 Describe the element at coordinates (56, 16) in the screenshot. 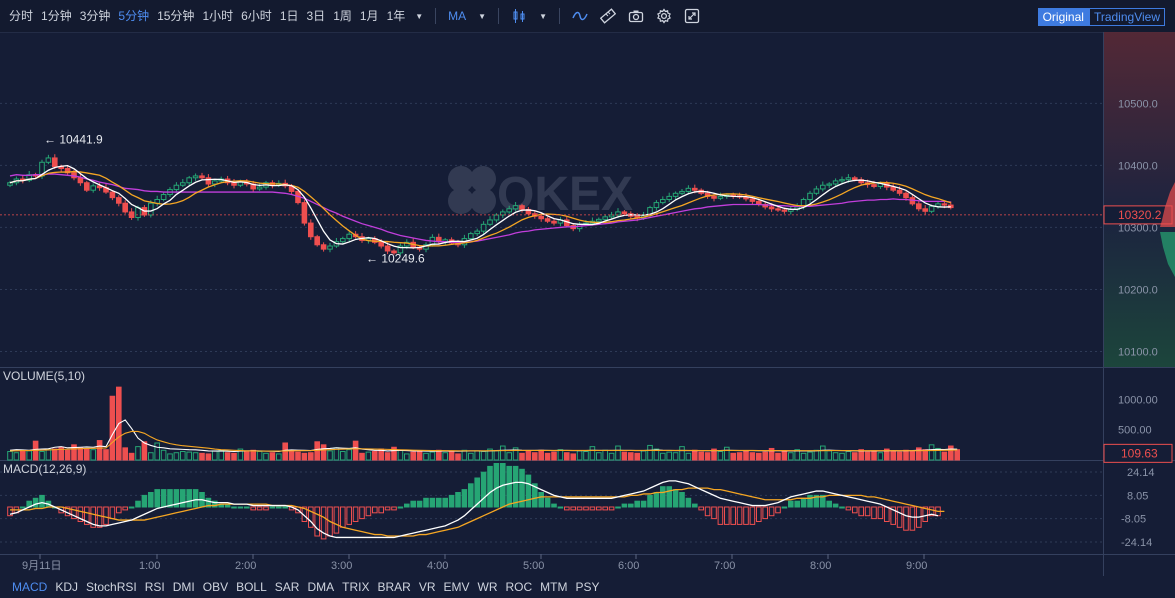

I see `timeframe-1: 1分钟` at that location.